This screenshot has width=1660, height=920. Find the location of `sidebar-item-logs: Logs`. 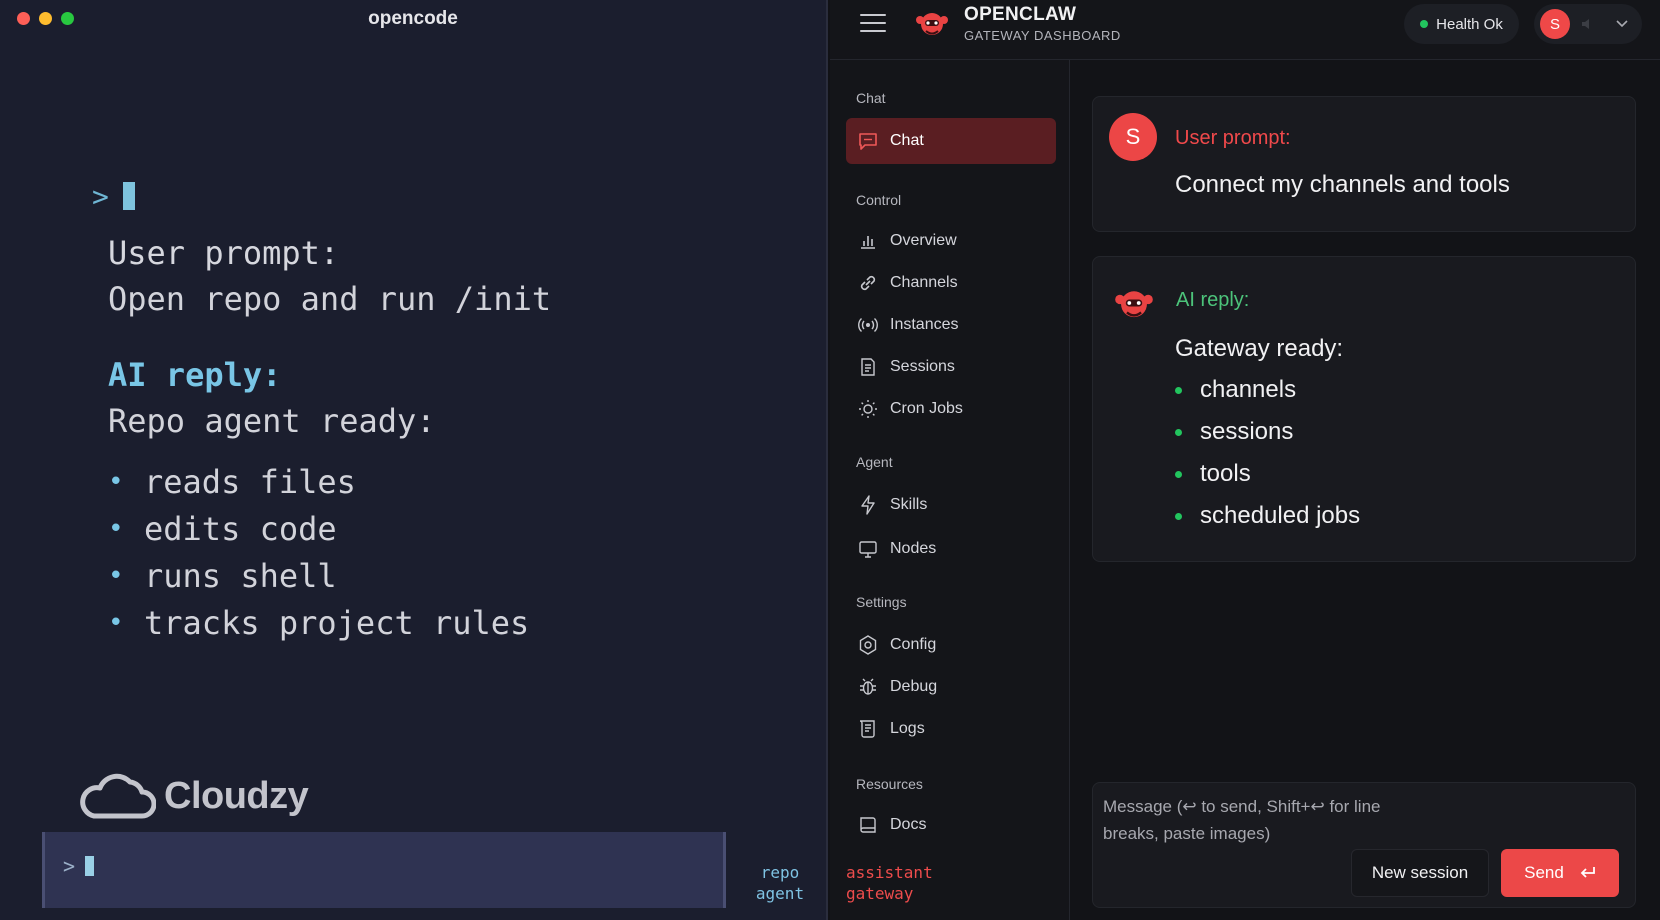

sidebar-item-logs: Logs is located at coordinates (951, 729).